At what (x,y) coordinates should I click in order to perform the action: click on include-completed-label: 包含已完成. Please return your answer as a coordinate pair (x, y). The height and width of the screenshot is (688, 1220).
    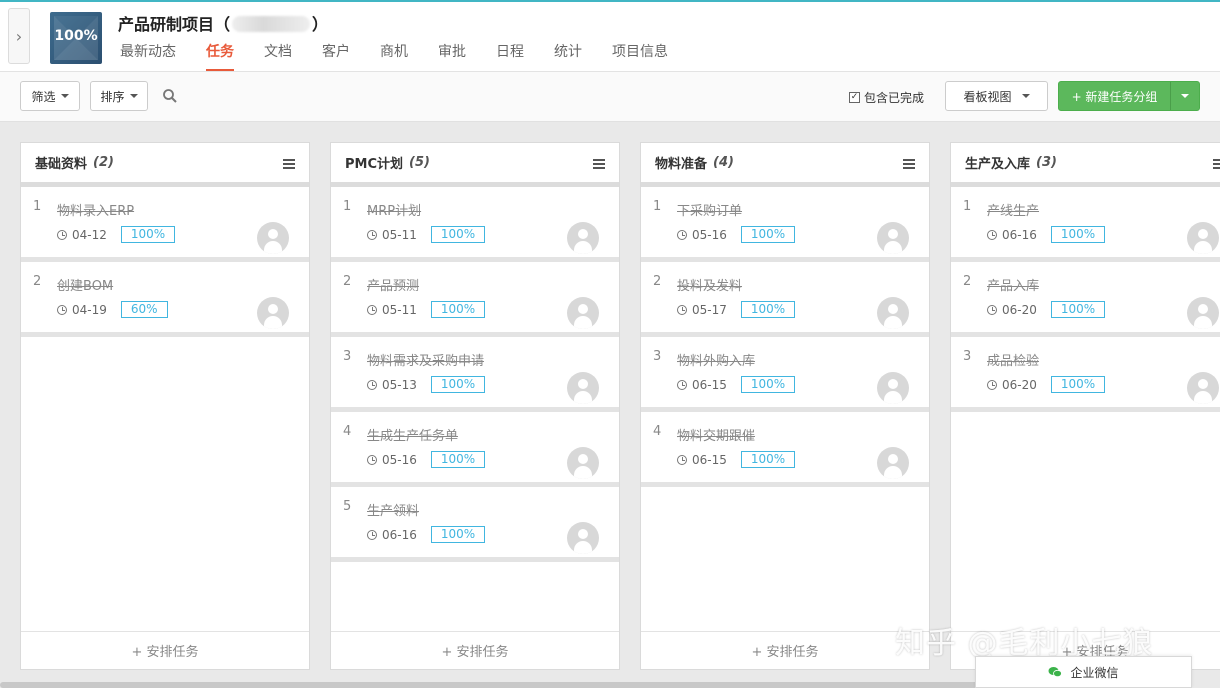
    Looking at the image, I should click on (894, 98).